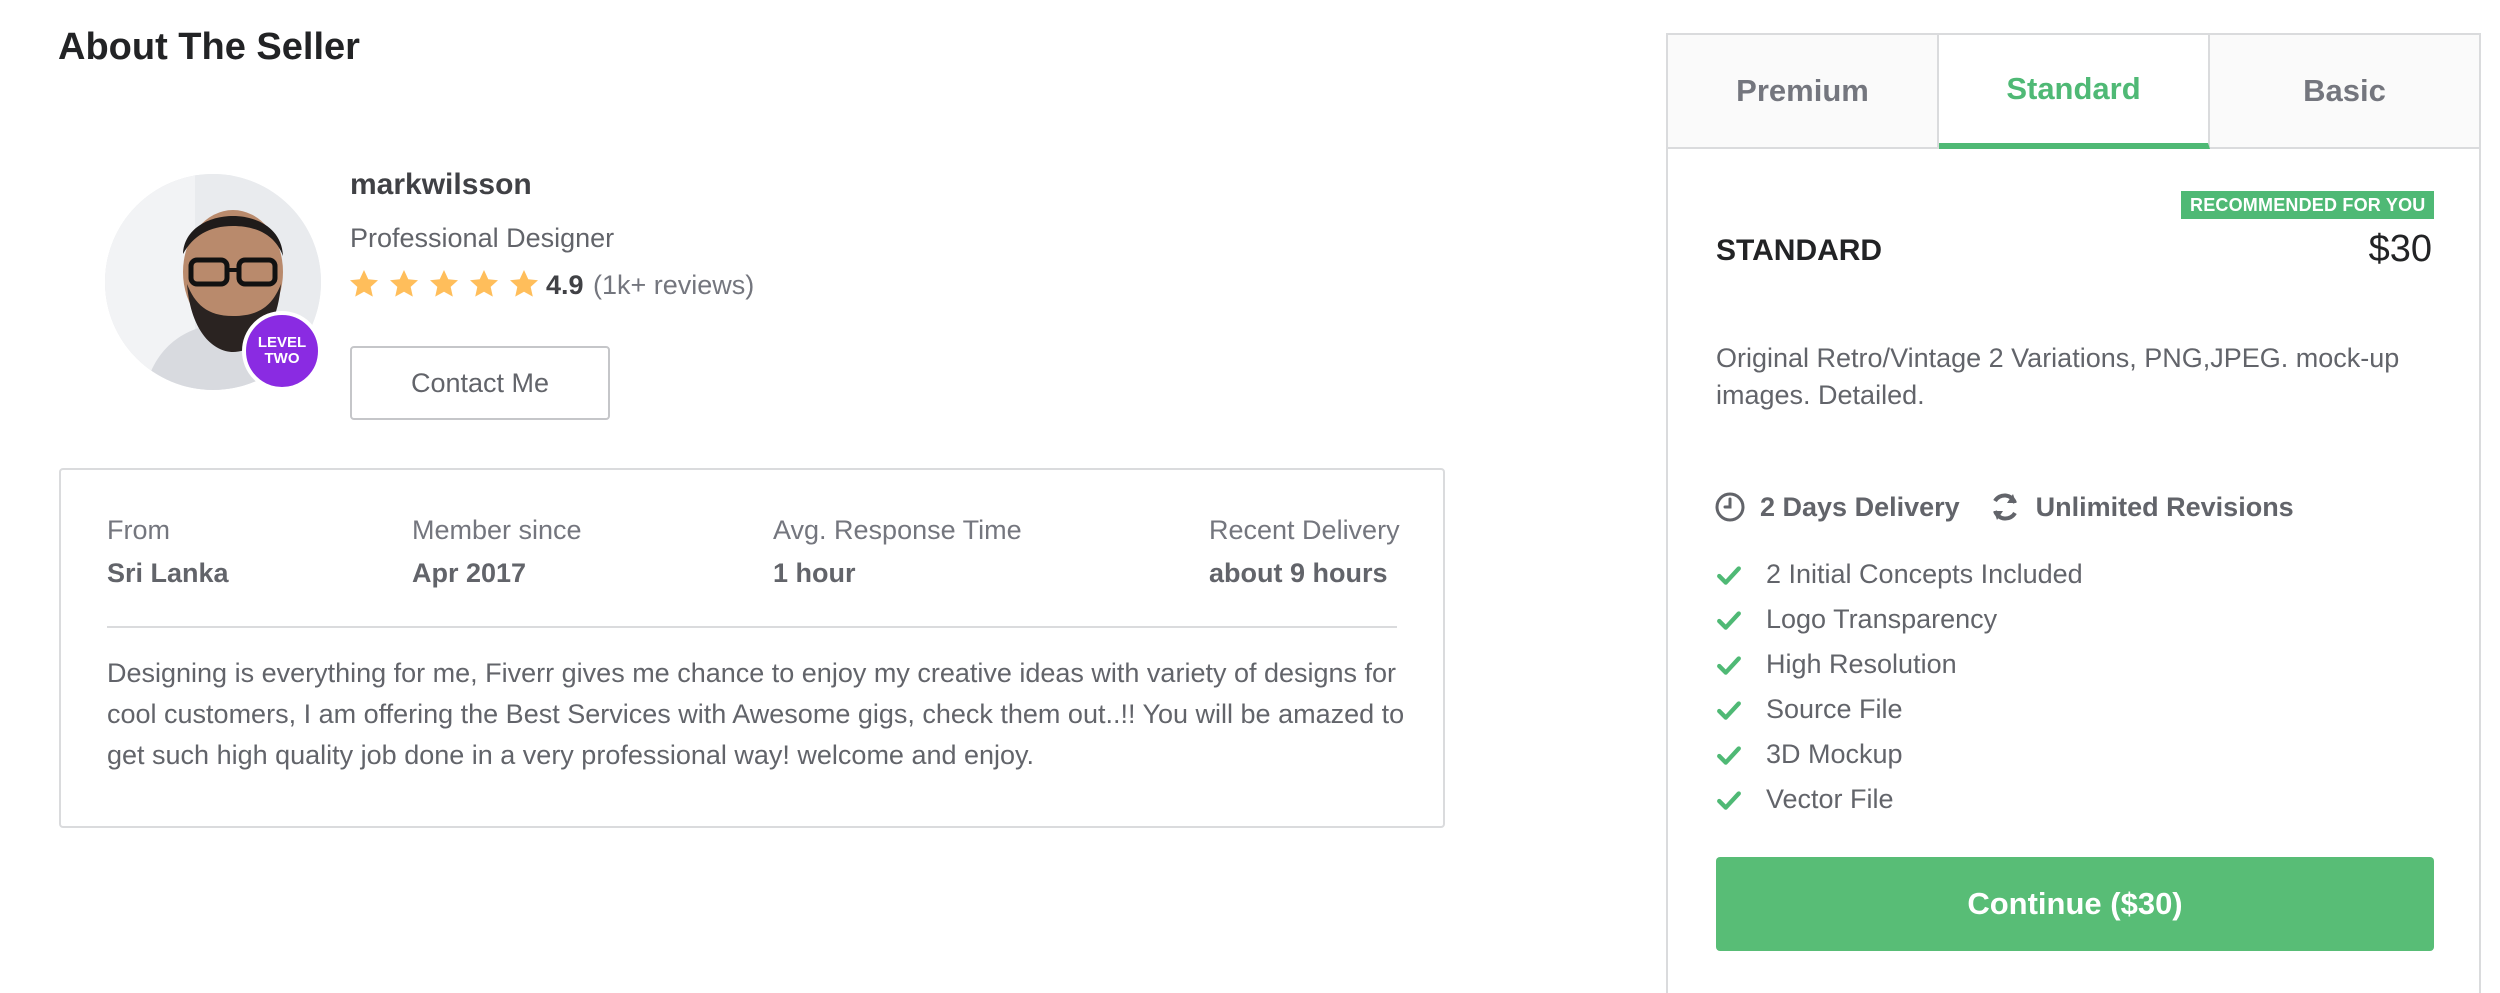 This screenshot has height=993, width=2500. I want to click on feature-label: 3D Mockup, so click(1834, 754).